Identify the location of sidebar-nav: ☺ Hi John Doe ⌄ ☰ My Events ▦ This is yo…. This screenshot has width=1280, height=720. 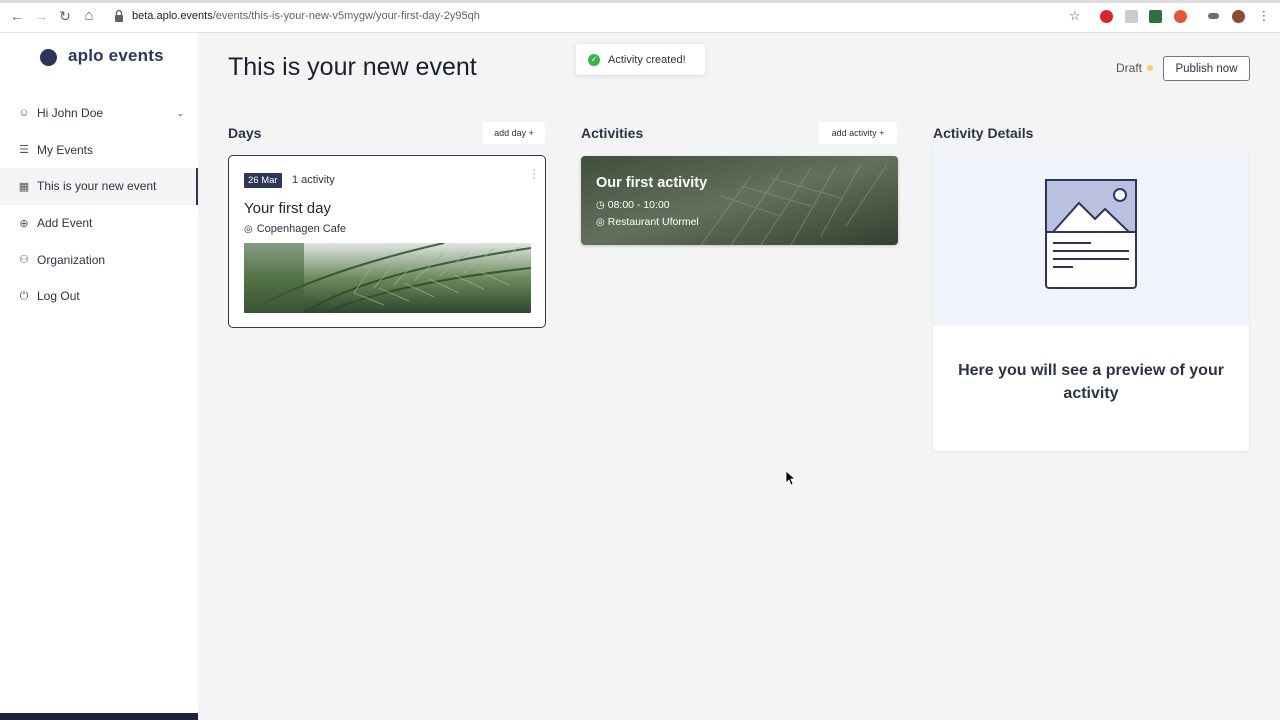
(99, 205).